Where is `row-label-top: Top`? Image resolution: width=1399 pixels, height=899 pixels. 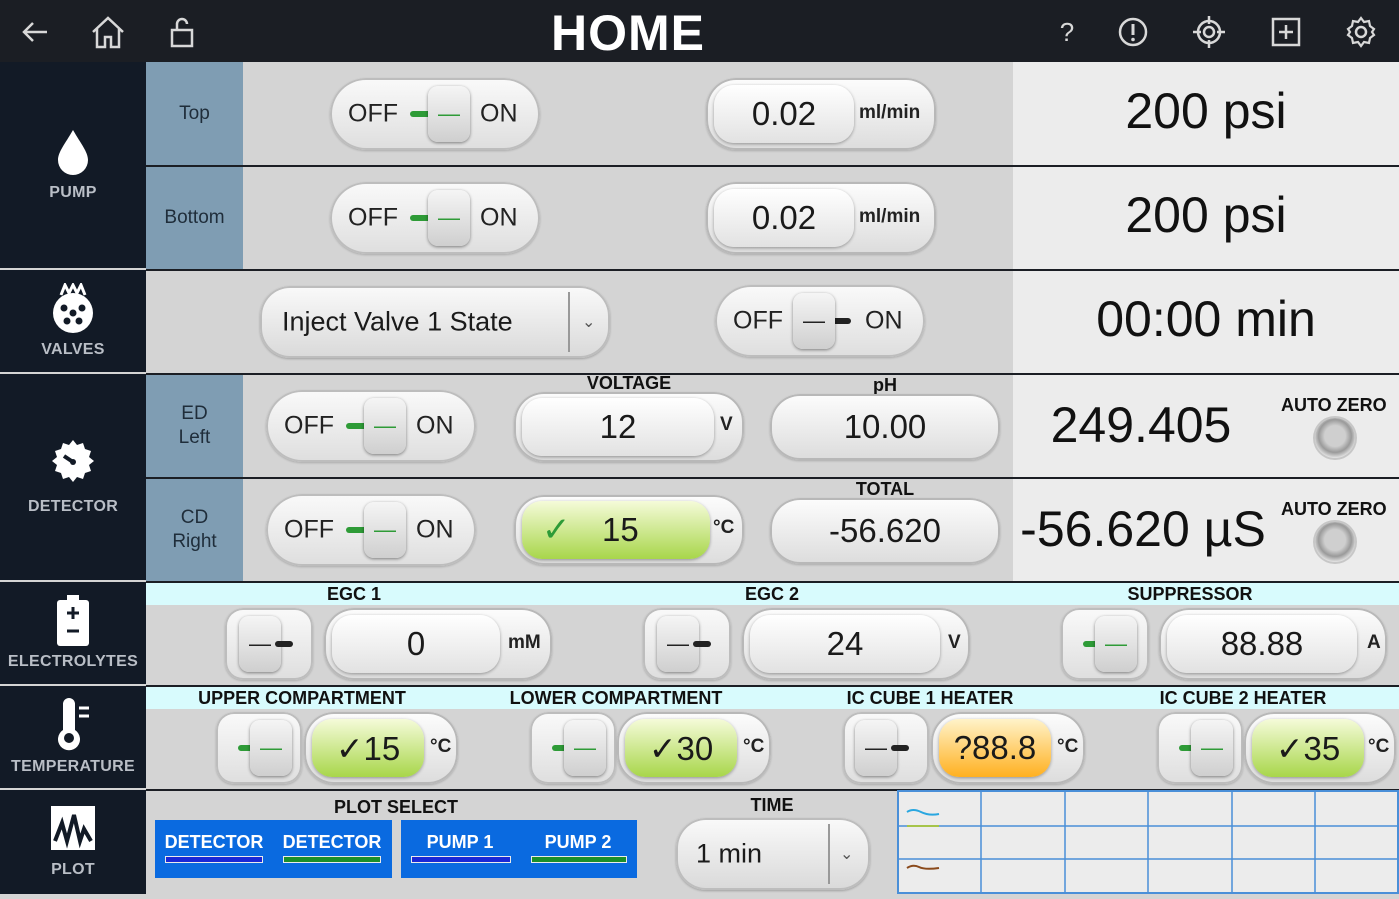
row-label-top: Top is located at coordinates (194, 114).